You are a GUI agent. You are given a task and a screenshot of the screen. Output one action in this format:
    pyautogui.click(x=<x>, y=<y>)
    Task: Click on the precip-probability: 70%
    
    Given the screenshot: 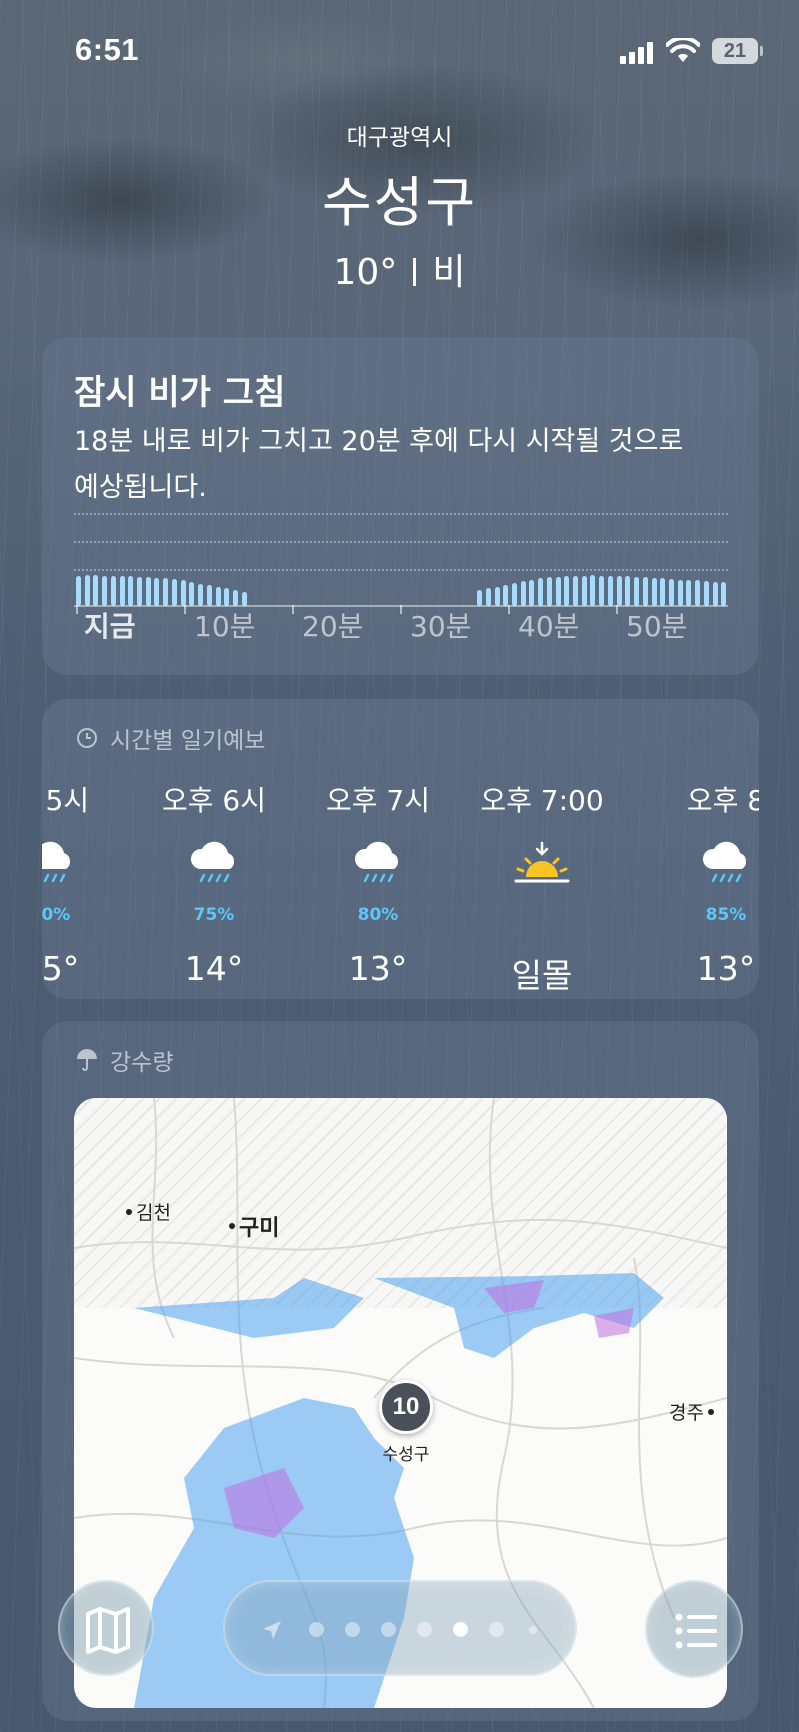 What is the action you would take?
    pyautogui.click(x=56, y=915)
    